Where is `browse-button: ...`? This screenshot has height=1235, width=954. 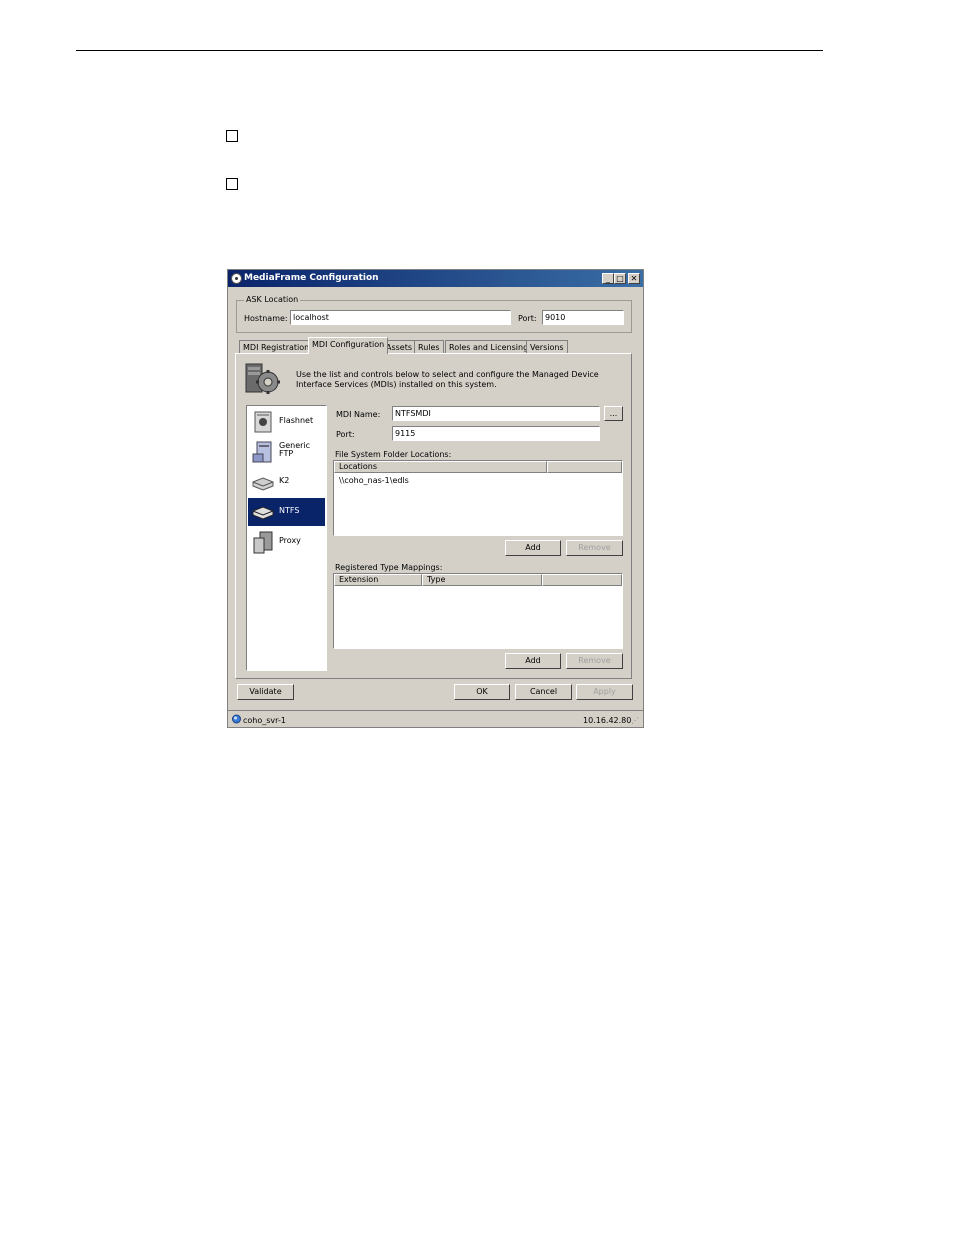
browse-button: ... is located at coordinates (613, 413).